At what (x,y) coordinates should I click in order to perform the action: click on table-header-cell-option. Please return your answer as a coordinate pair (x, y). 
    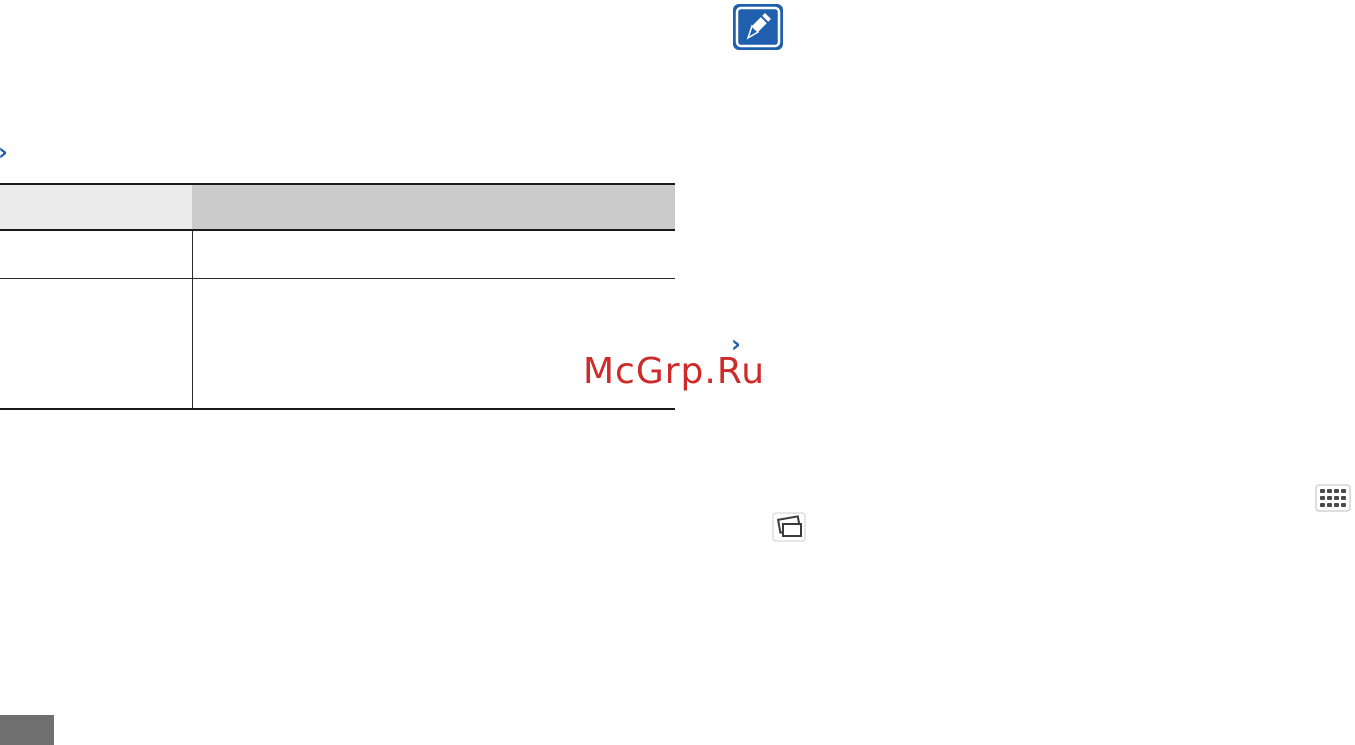
    Looking at the image, I should click on (96, 207).